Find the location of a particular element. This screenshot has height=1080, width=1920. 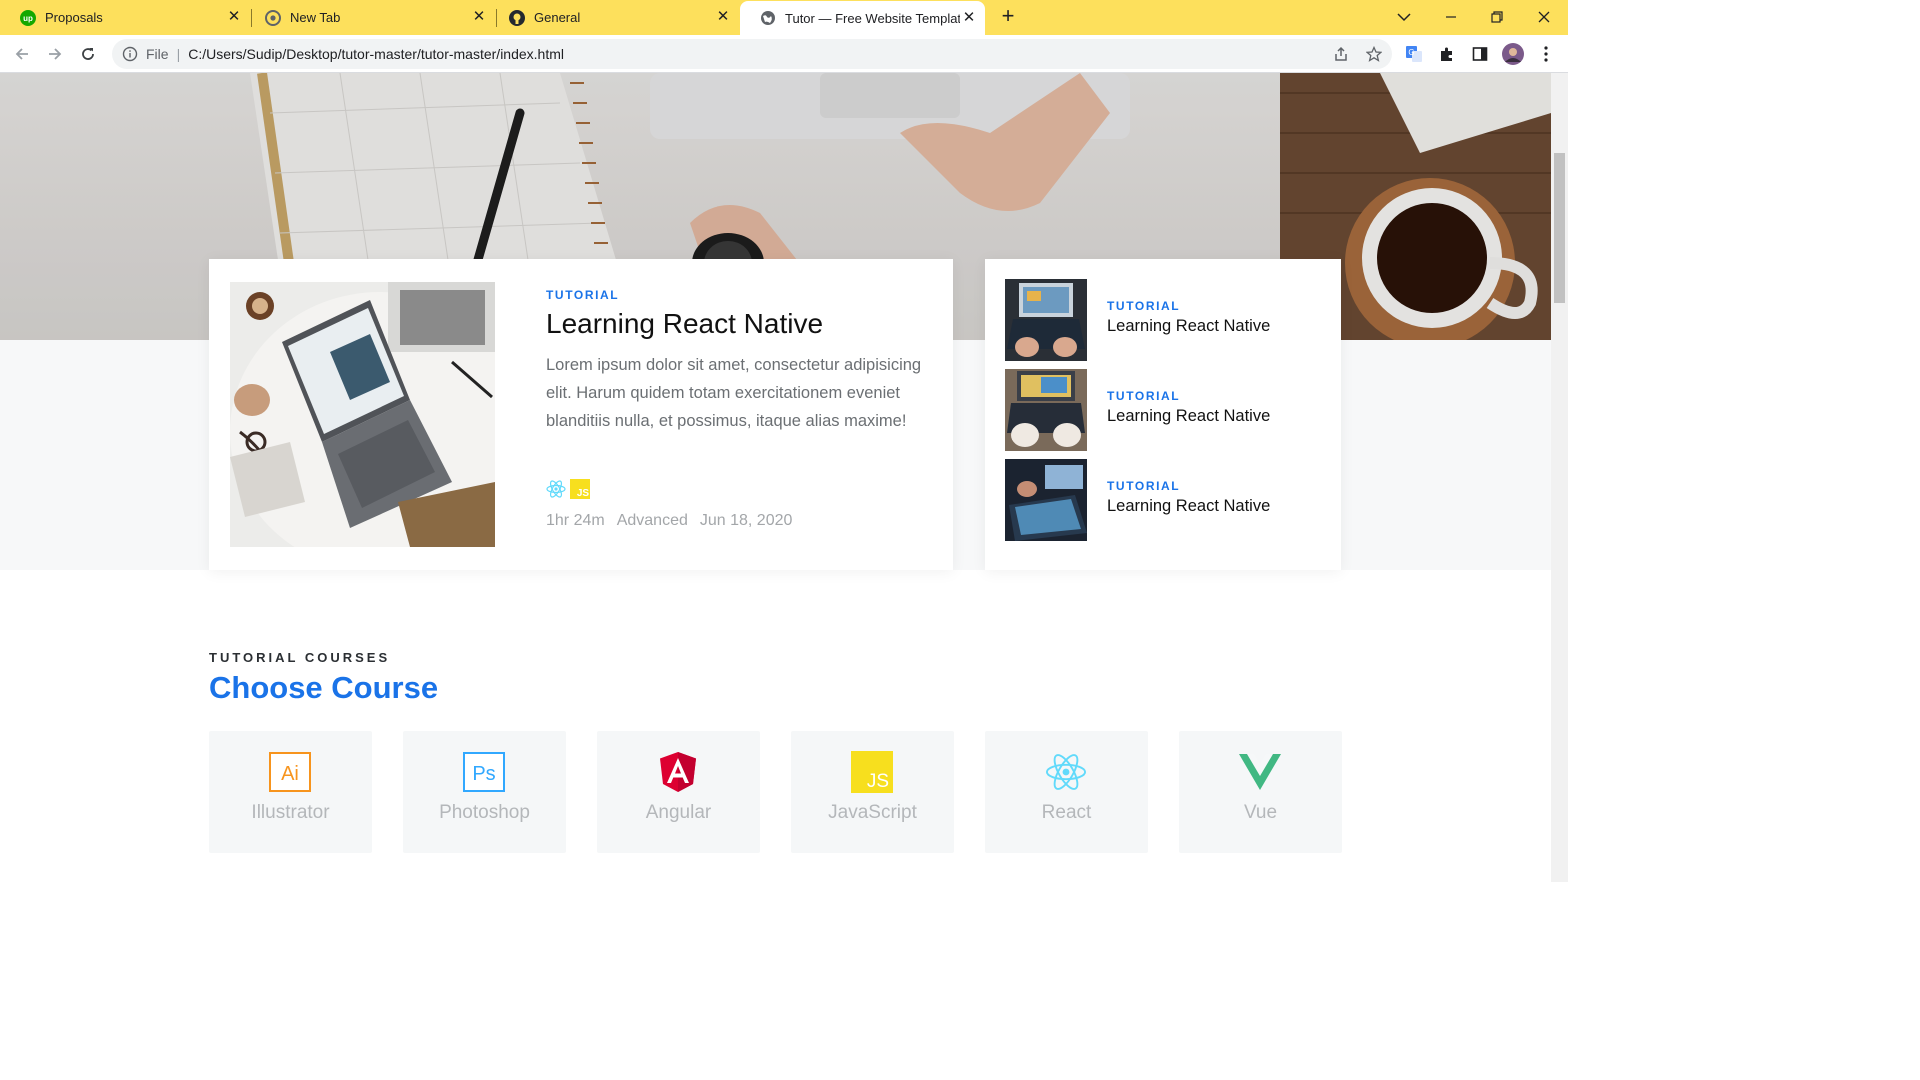

sidepanel-button is located at coordinates (1480, 54).